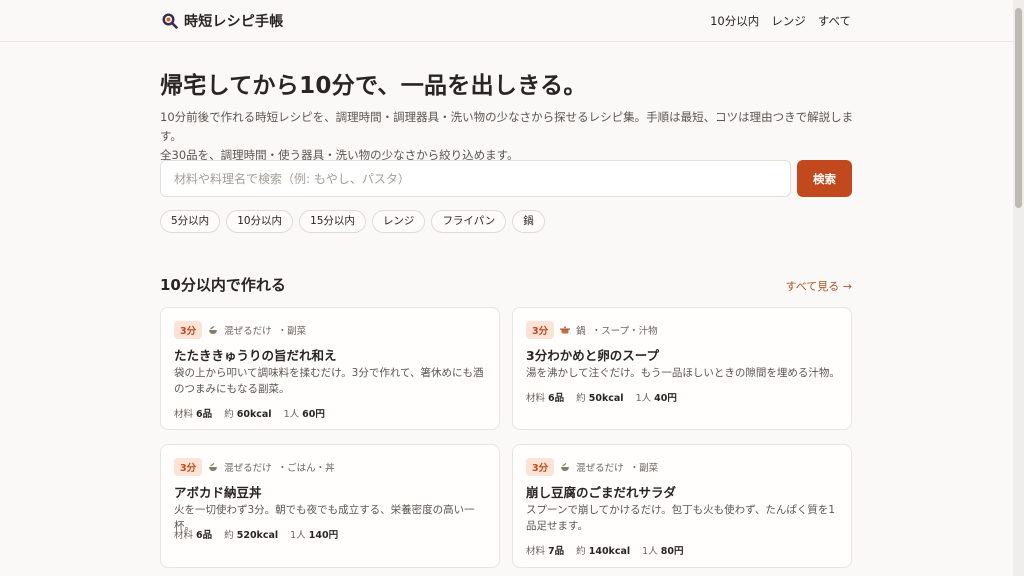 The image size is (1024, 576). What do you see at coordinates (190, 221) in the screenshot?
I see `filter-chip-5min: 5分以内` at bounding box center [190, 221].